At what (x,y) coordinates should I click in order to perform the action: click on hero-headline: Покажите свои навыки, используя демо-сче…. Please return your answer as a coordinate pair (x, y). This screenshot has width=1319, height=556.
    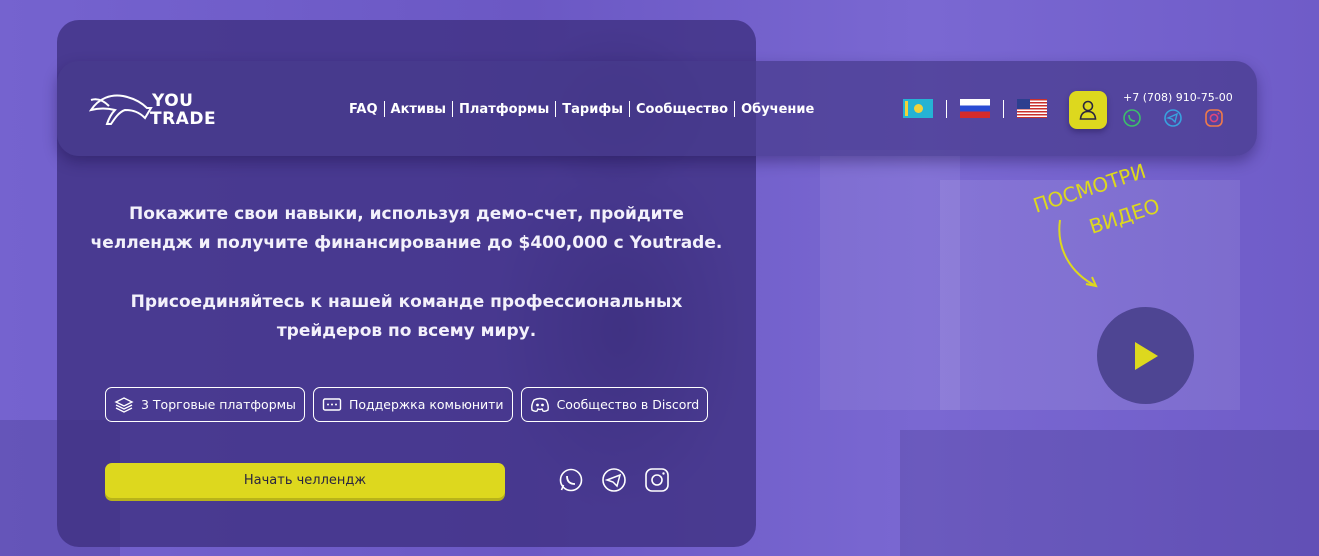
    Looking at the image, I should click on (406, 229).